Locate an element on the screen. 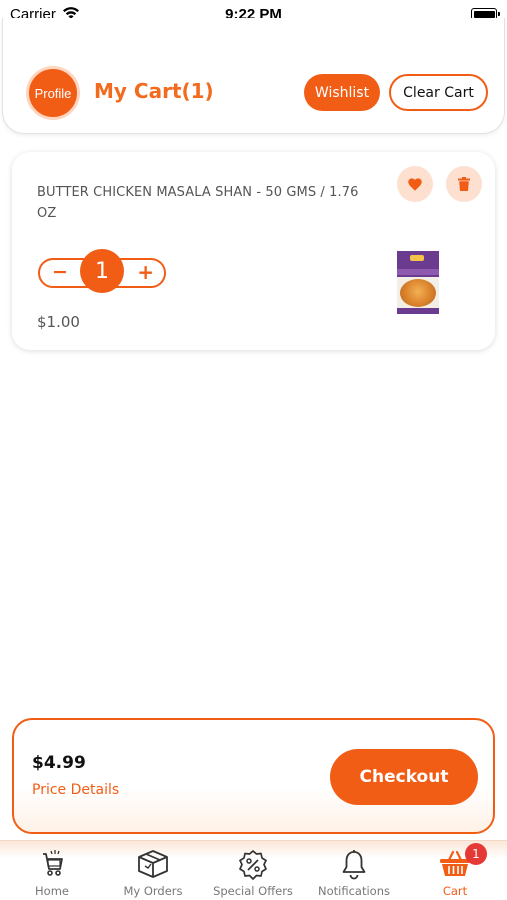  cart-count-badge: 1 is located at coordinates (476, 854).